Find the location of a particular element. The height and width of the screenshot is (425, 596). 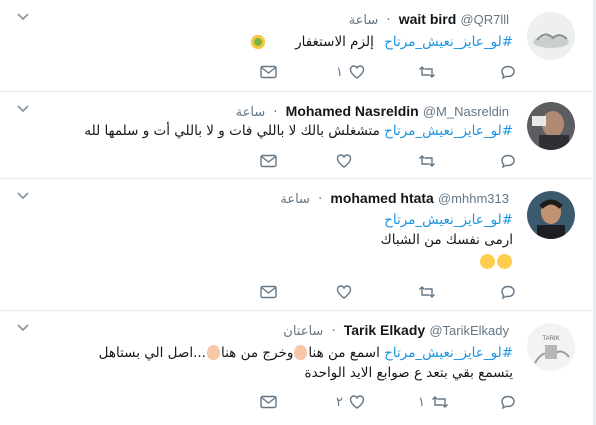

tweet-text: #لو_عايز_نعيش_مرتاح ارمى نفسك من الشباك is located at coordinates (447, 241).